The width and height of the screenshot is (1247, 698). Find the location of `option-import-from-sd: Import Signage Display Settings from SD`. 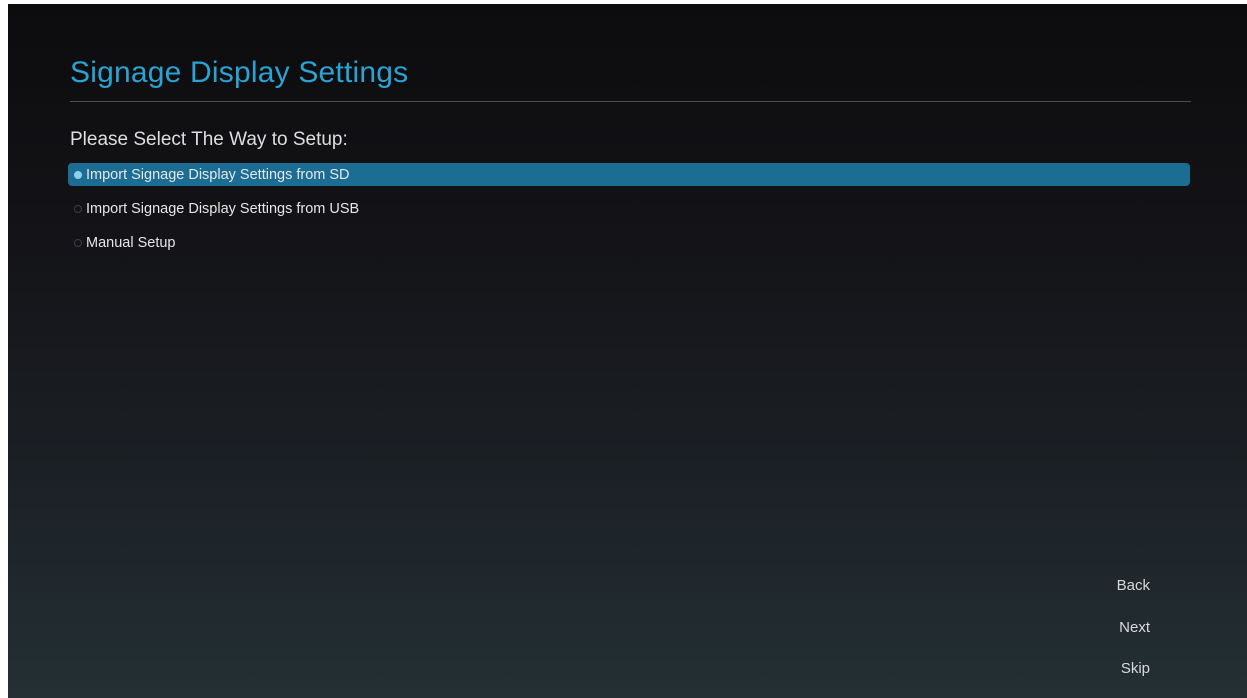

option-import-from-sd: Import Signage Display Settings from SD is located at coordinates (629, 174).